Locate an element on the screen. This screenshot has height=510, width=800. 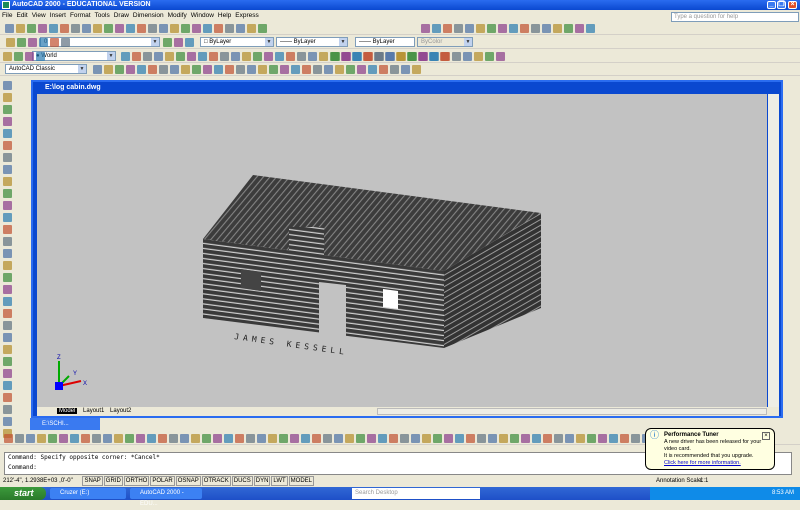
plotstyle-dropdown: ByColor ▼ is located at coordinates (445, 42).